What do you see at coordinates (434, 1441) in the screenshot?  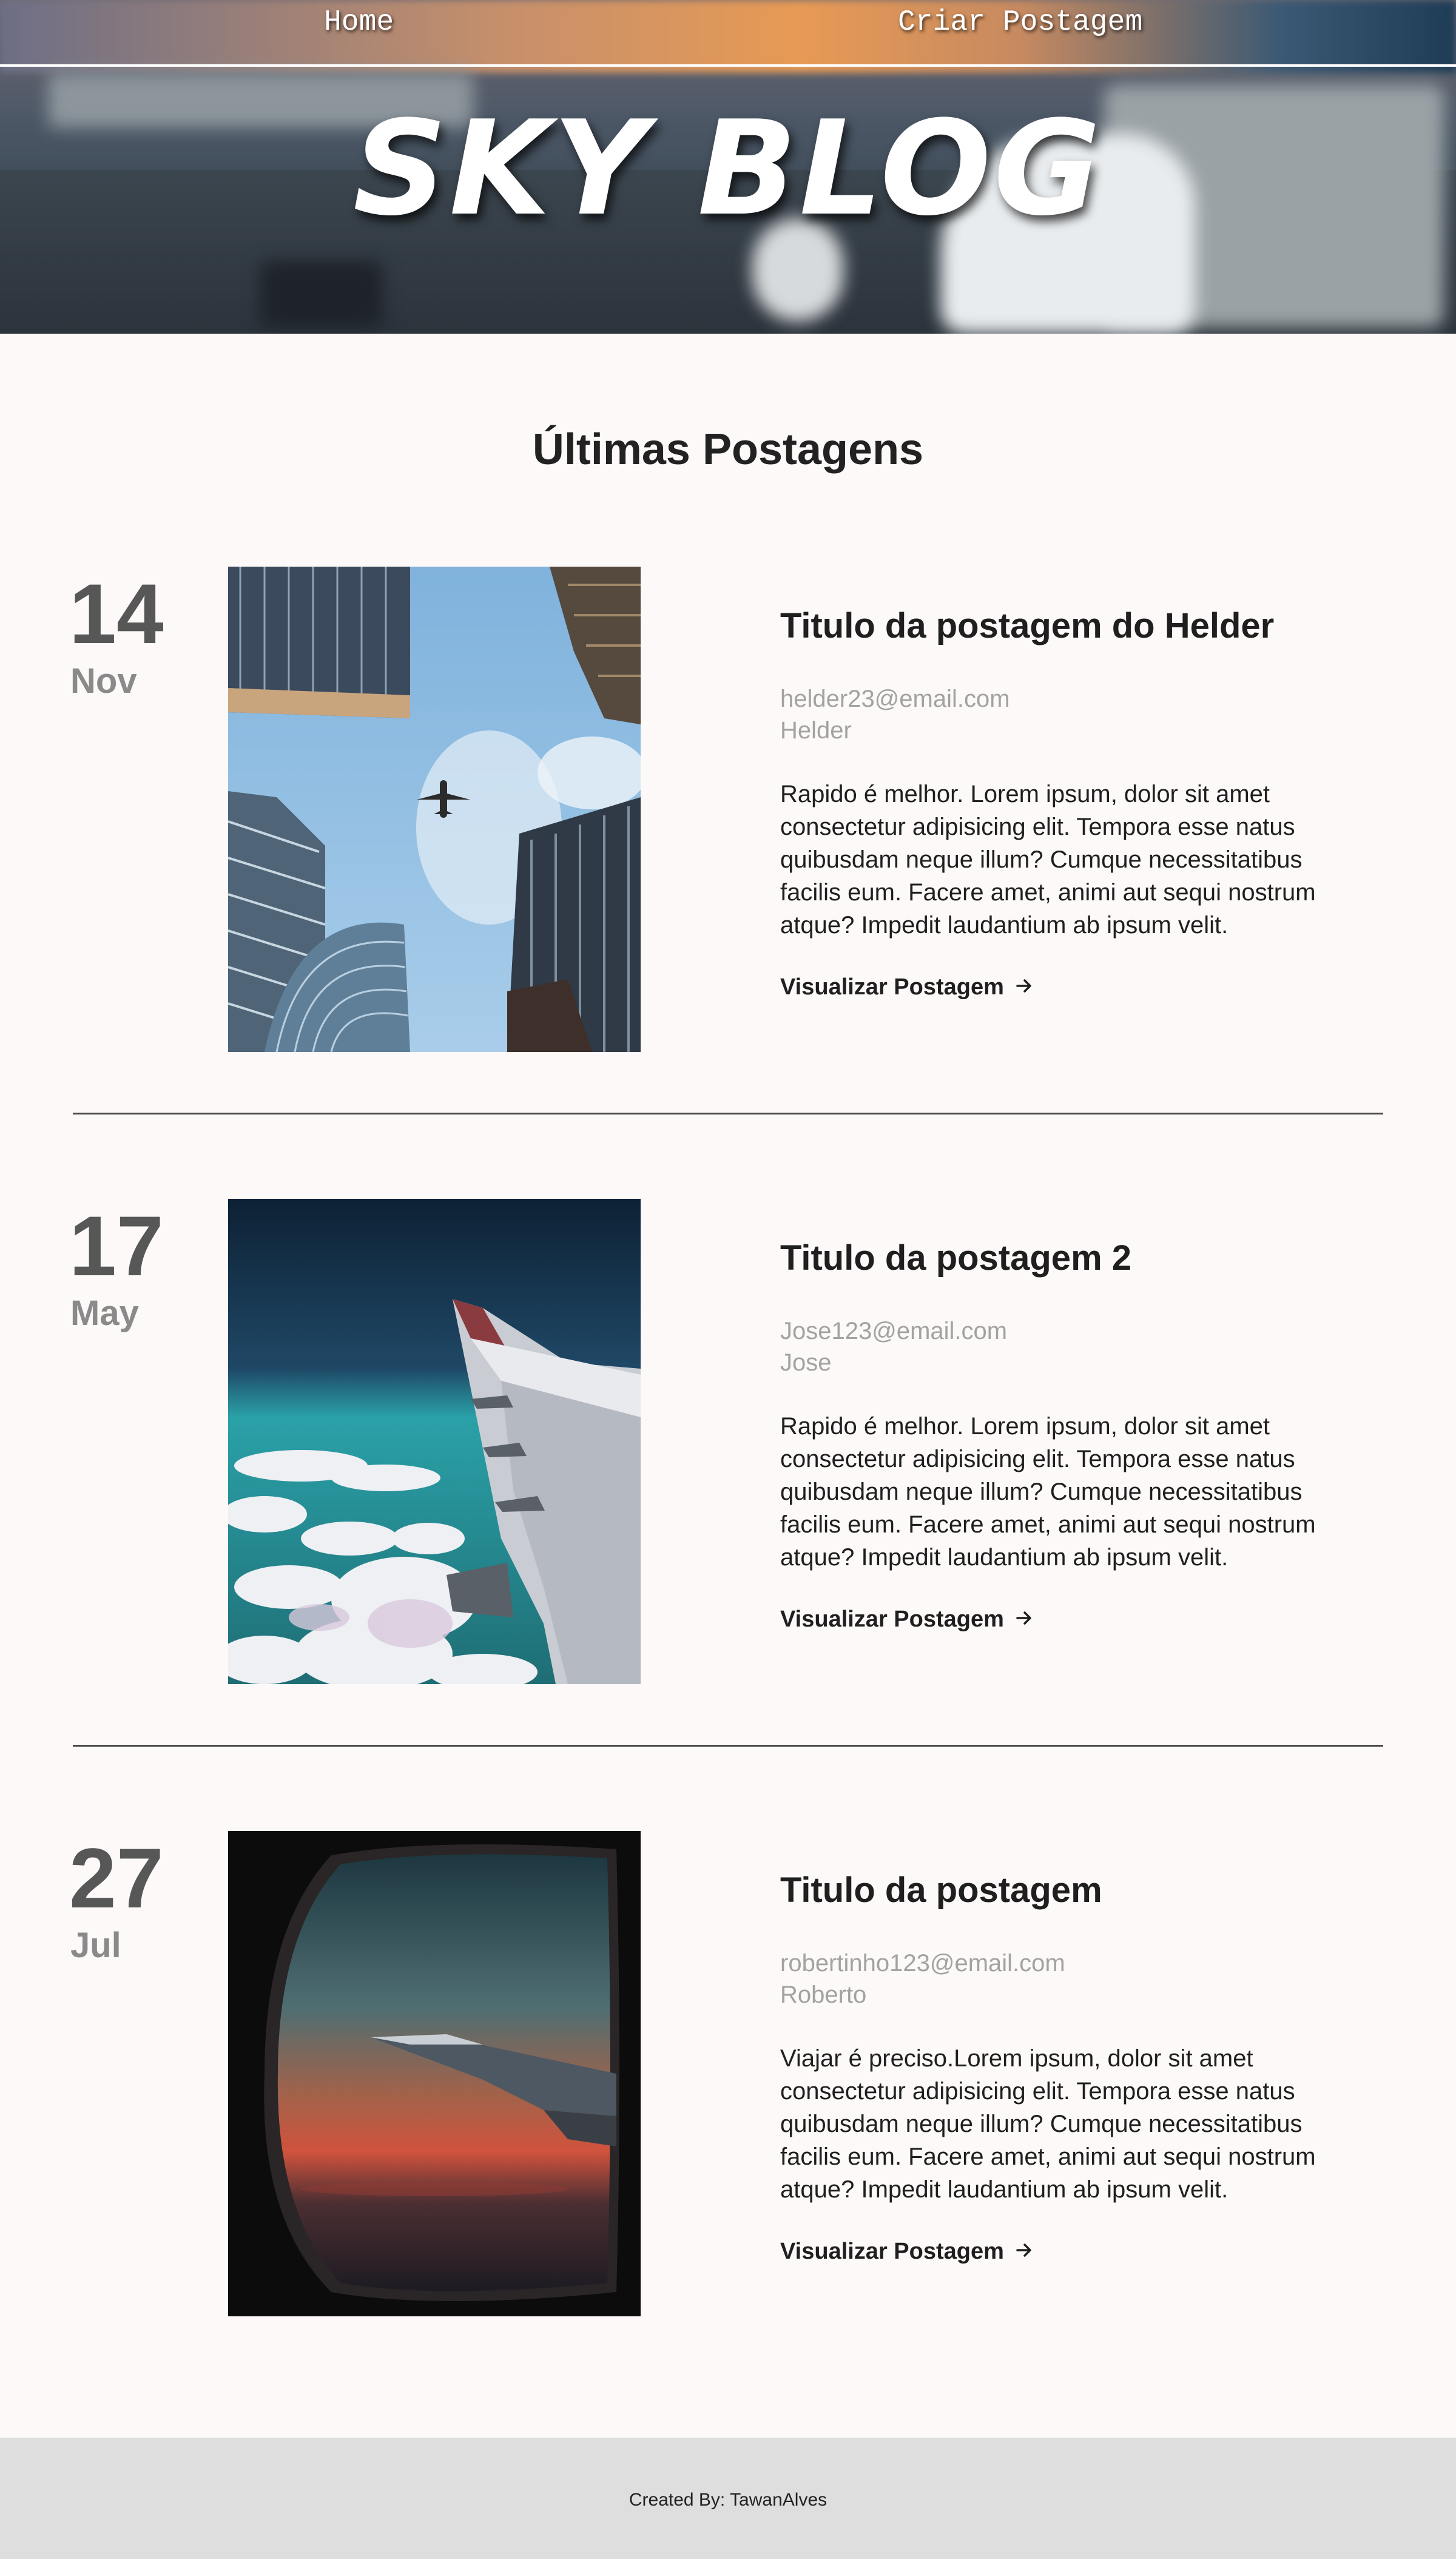 I see `airplane-wing-over-clouds-photo` at bounding box center [434, 1441].